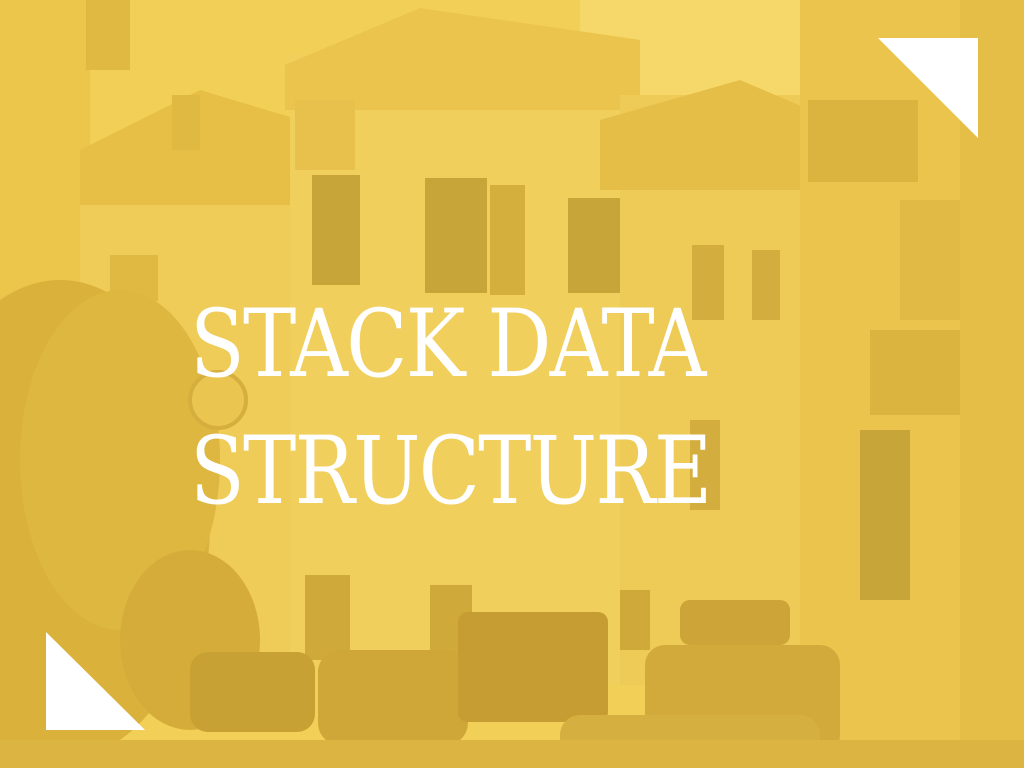  What do you see at coordinates (928, 88) in the screenshot?
I see `top-right-corner-triangle-icon` at bounding box center [928, 88].